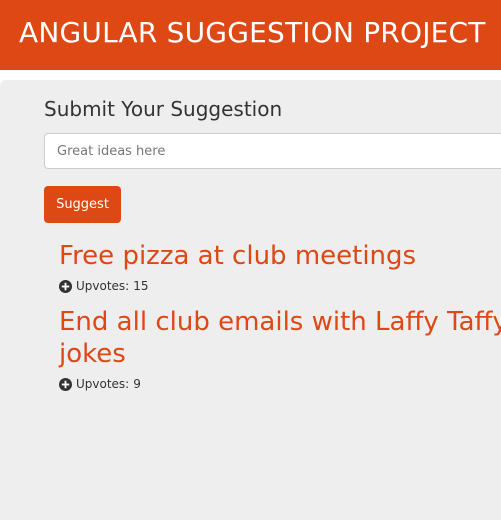 The width and height of the screenshot is (501, 520). What do you see at coordinates (137, 384) in the screenshot?
I see `upvote-count: 9` at bounding box center [137, 384].